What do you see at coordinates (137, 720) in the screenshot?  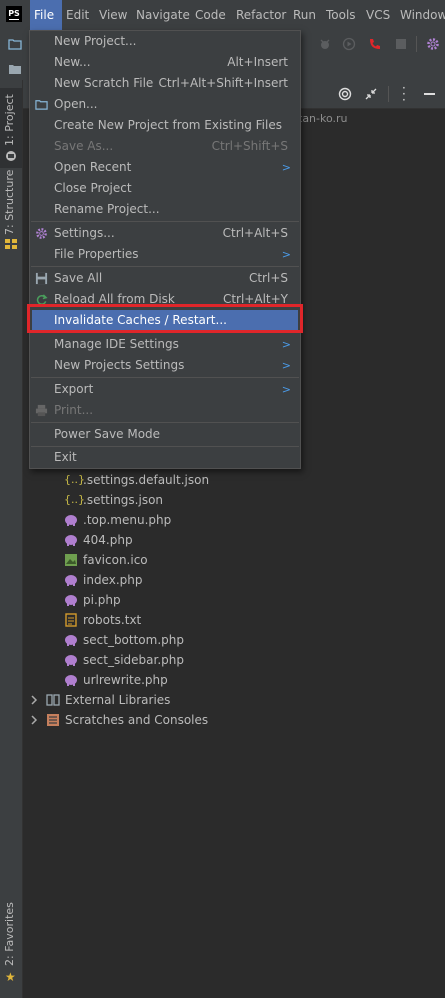 I see `tree-item-label: Scratches and Consoles` at bounding box center [137, 720].